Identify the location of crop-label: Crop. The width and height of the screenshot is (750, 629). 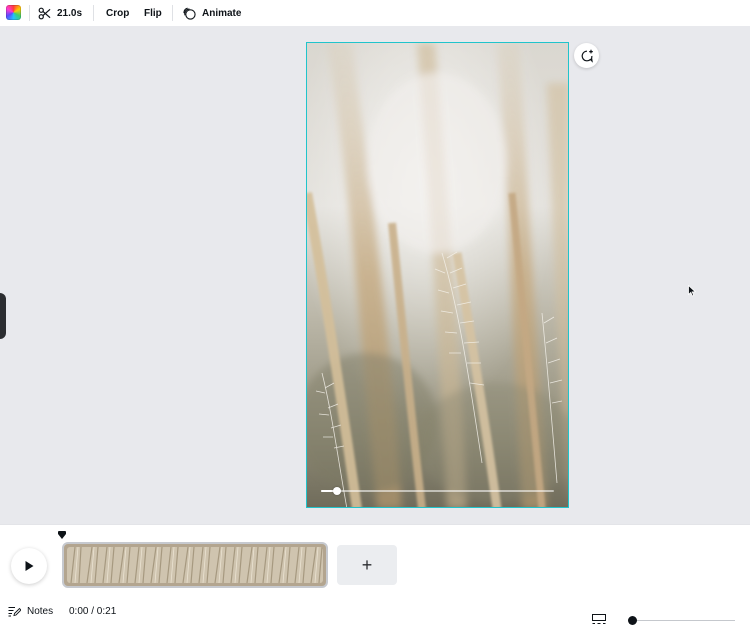
(118, 13).